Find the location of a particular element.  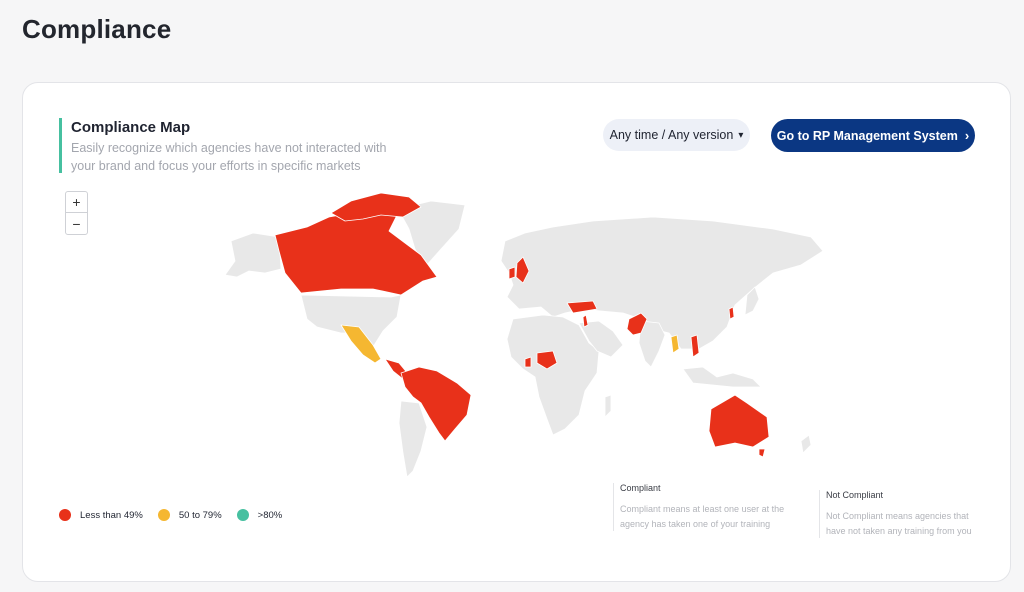

time-version-filter: Any time / Any version ▾ is located at coordinates (676, 135).